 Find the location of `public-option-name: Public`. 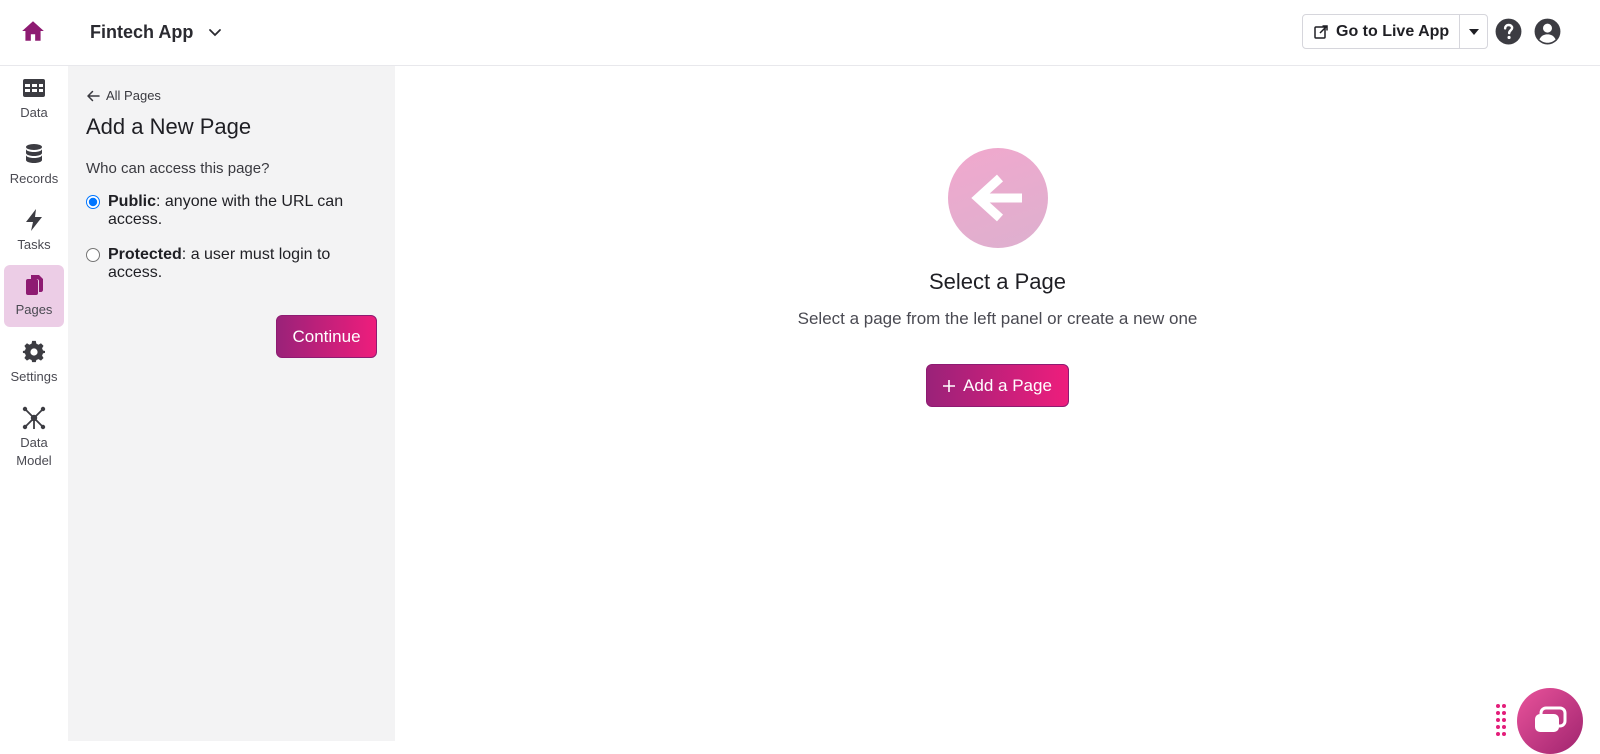

public-option-name: Public is located at coordinates (132, 201).